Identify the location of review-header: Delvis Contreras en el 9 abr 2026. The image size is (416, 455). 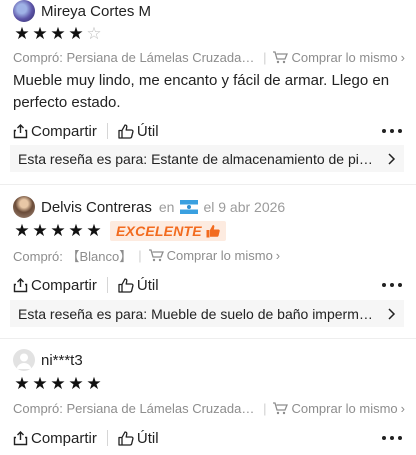
(149, 207).